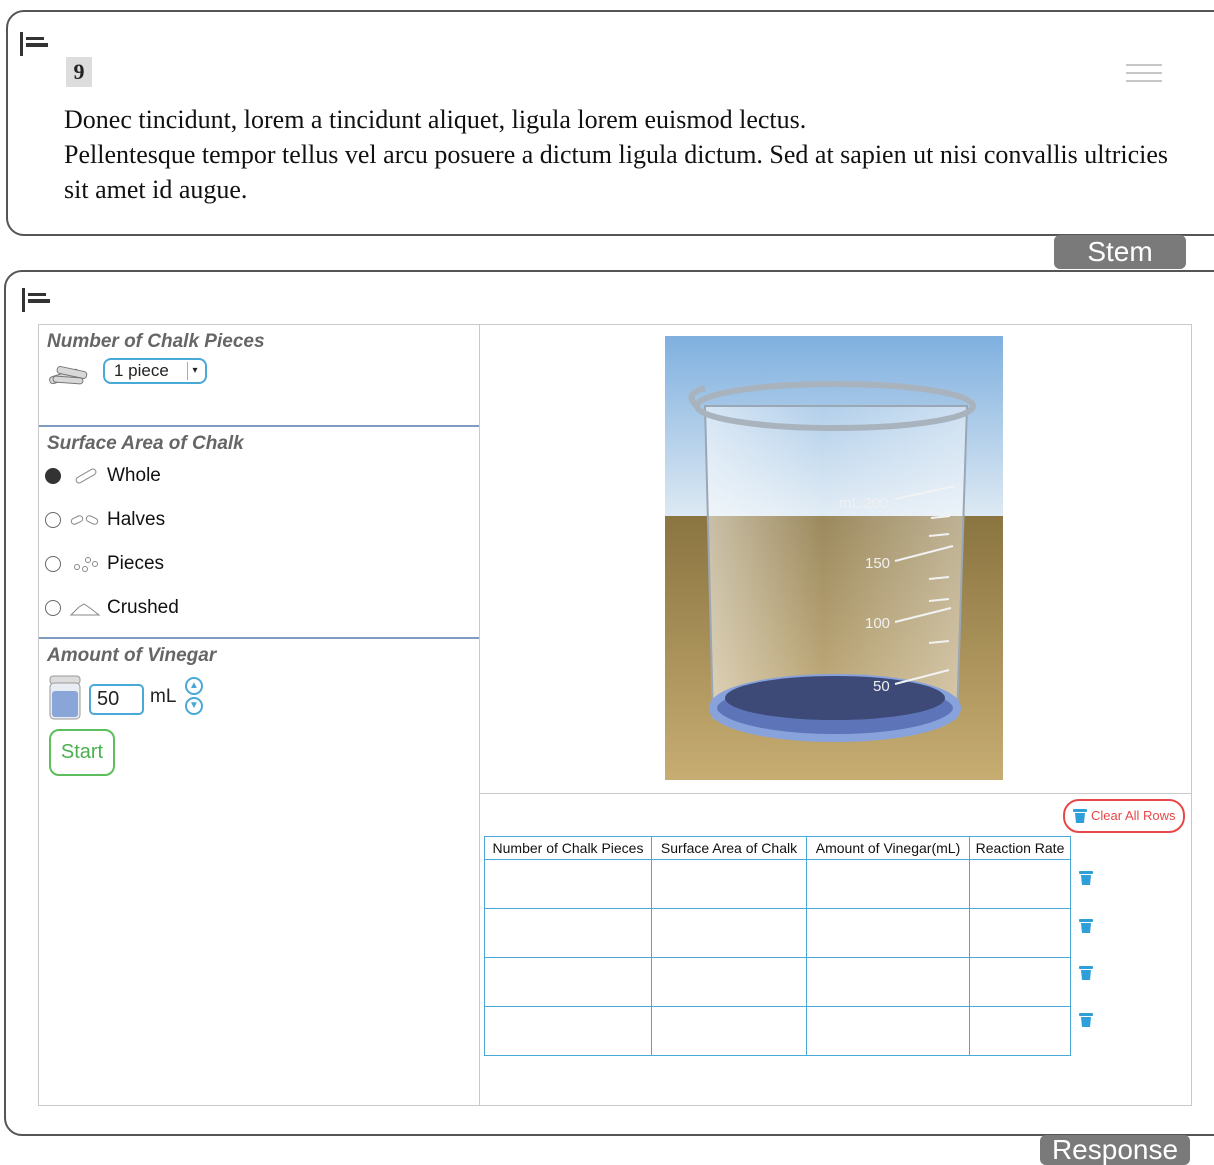  What do you see at coordinates (194, 686) in the screenshot?
I see `increment-icon: ▲` at bounding box center [194, 686].